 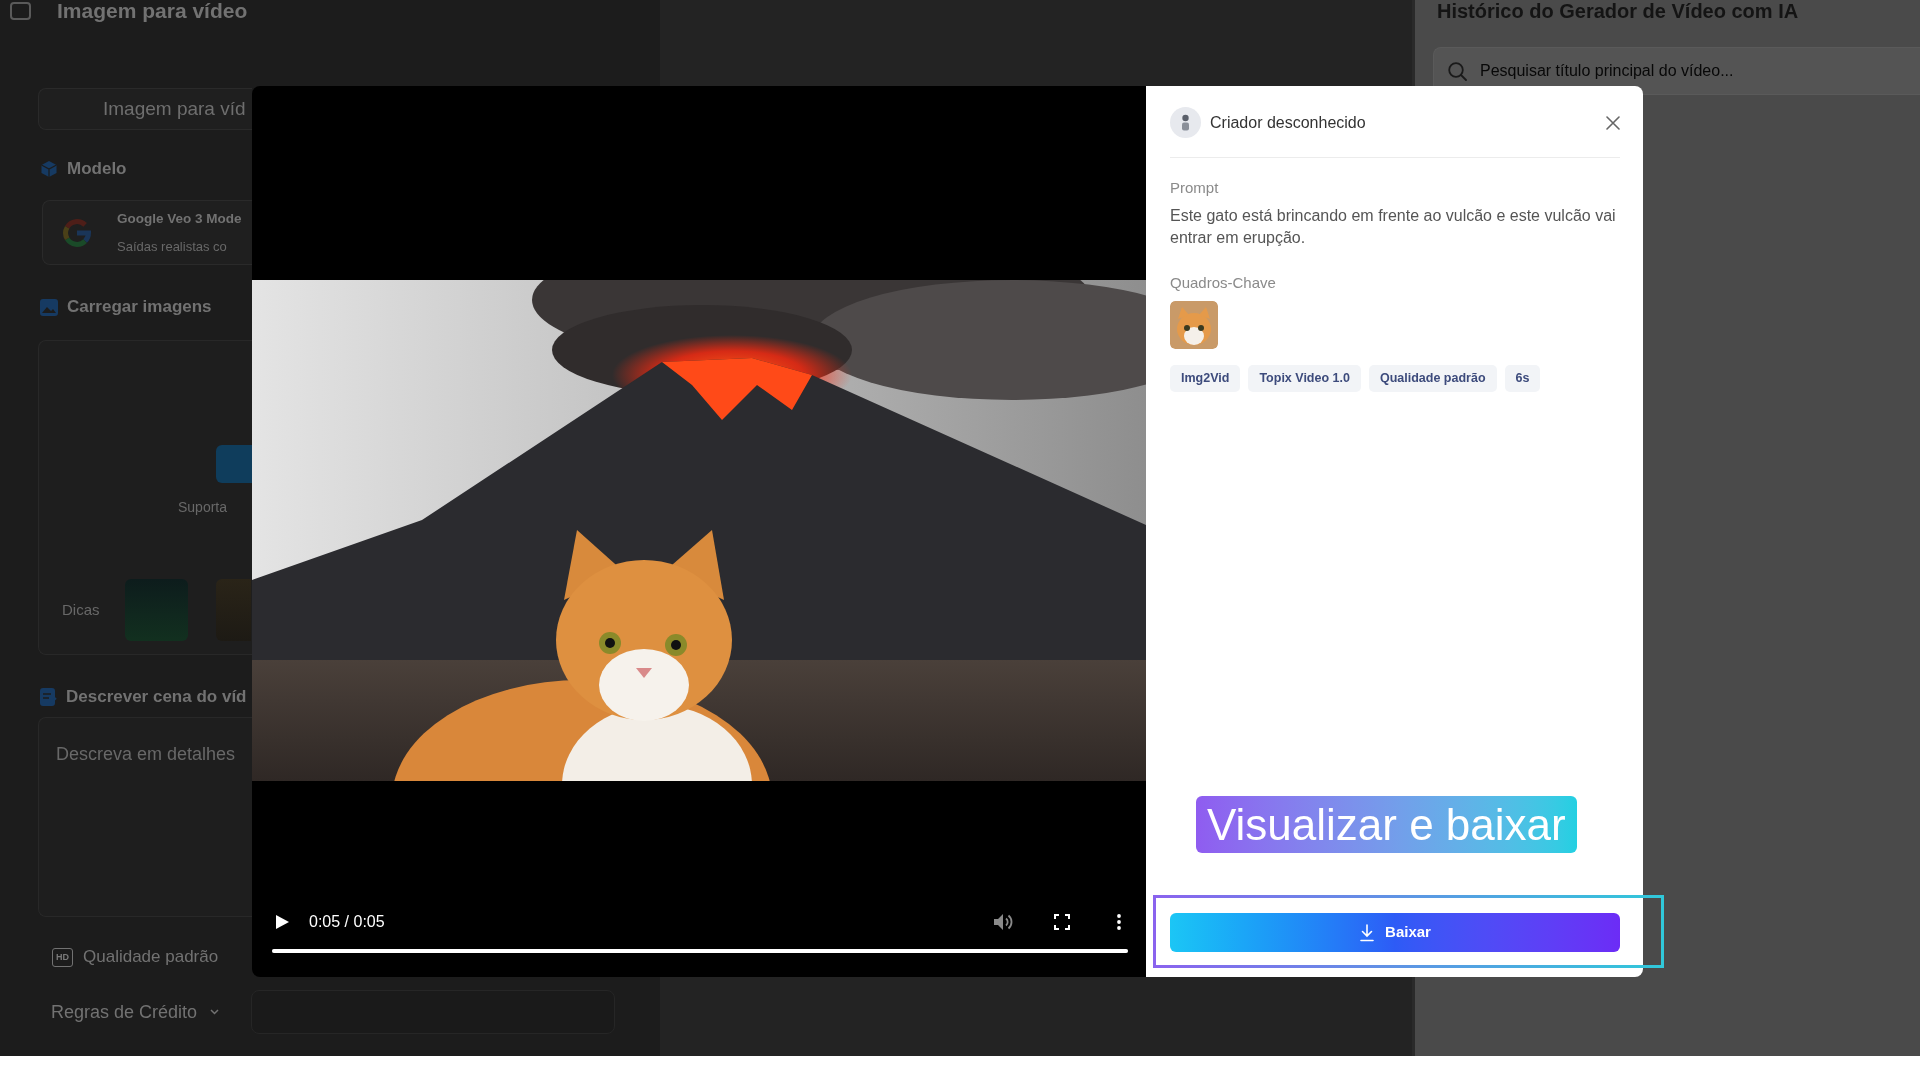 I want to click on close-icon, so click(x=1613, y=122).